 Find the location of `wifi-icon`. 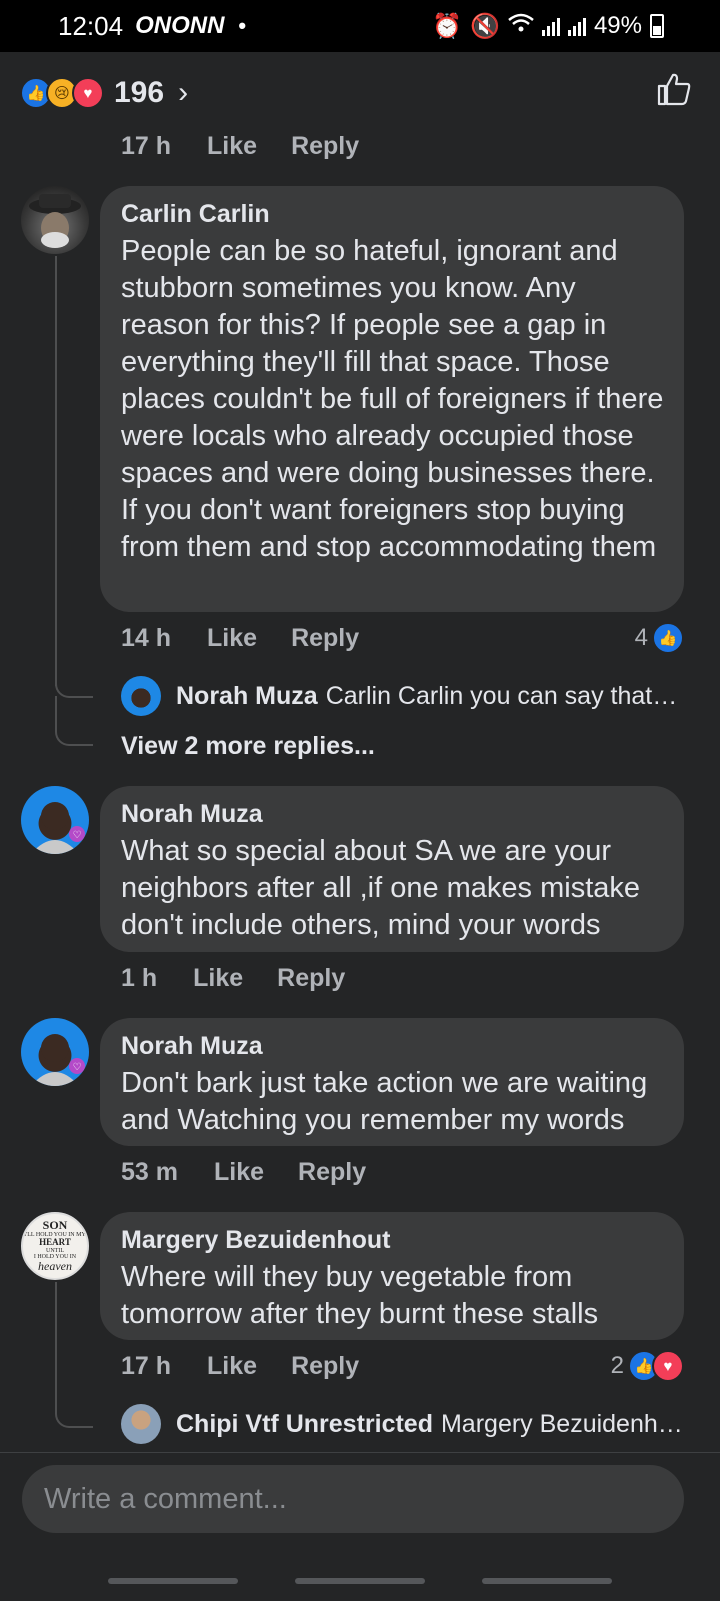

wifi-icon is located at coordinates (521, 26).